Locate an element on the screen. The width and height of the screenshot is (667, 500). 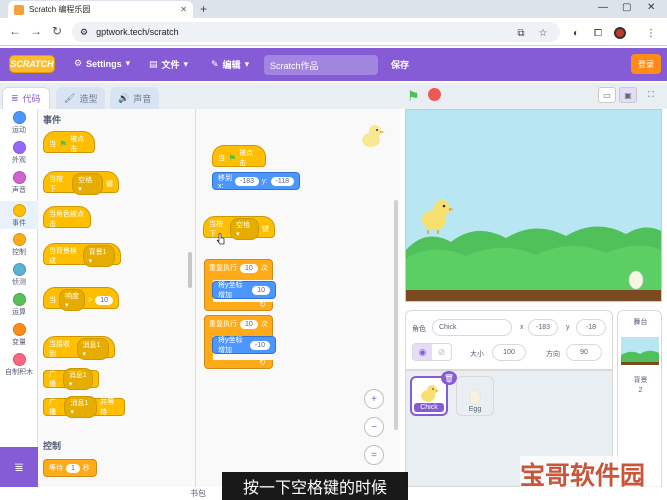
sprite-direction-input: 90 is located at coordinates (584, 352).